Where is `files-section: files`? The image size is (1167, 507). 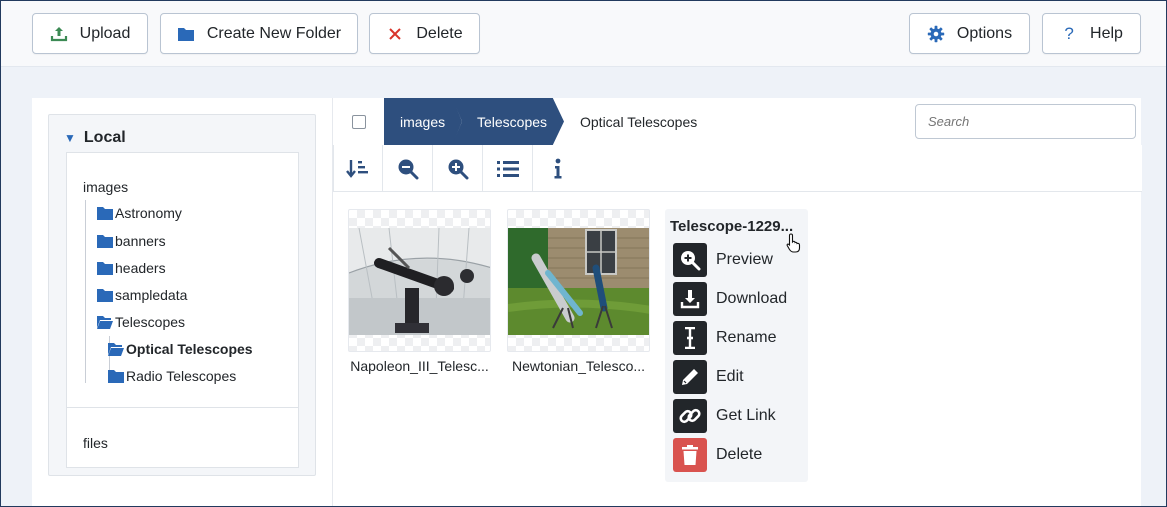
files-section: files is located at coordinates (182, 438).